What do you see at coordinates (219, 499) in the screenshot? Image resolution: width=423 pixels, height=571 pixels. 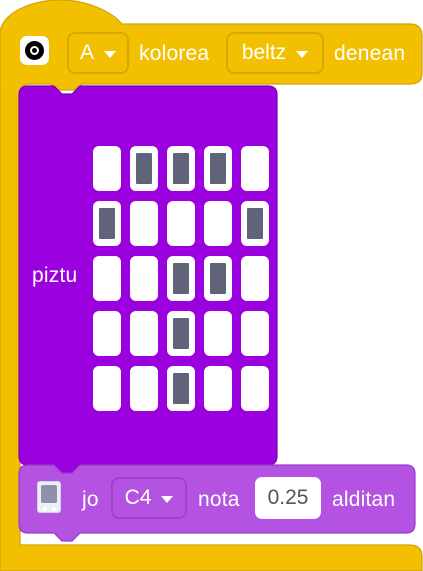 I see `label-nota: nota` at bounding box center [219, 499].